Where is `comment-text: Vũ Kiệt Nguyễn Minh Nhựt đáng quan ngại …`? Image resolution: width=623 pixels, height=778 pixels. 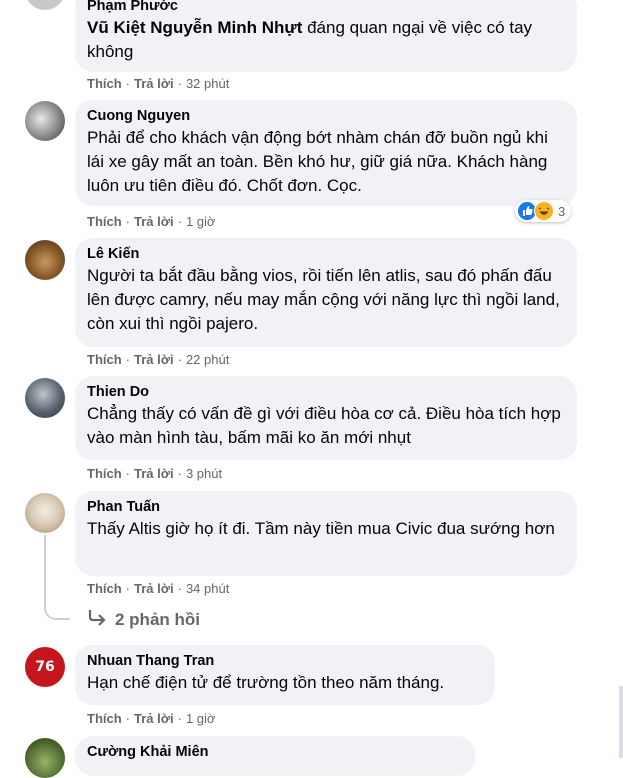
comment-text: Vũ Kiệt Nguyễn Minh Nhựt đáng quan ngại … is located at coordinates (326, 40).